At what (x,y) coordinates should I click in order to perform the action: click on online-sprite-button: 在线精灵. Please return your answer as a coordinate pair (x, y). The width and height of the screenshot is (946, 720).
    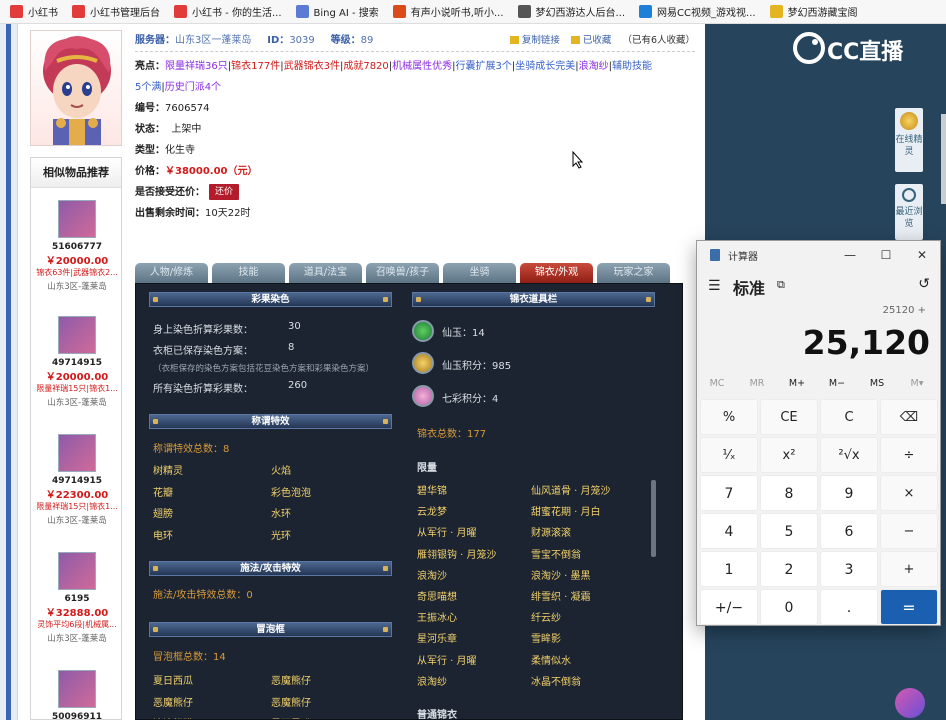
    Looking at the image, I should click on (909, 140).